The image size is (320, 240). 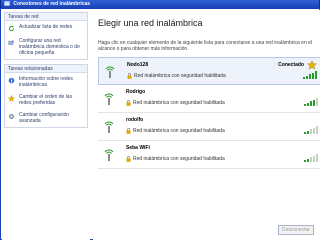 I want to click on setup-icon, so click(x=11, y=42).